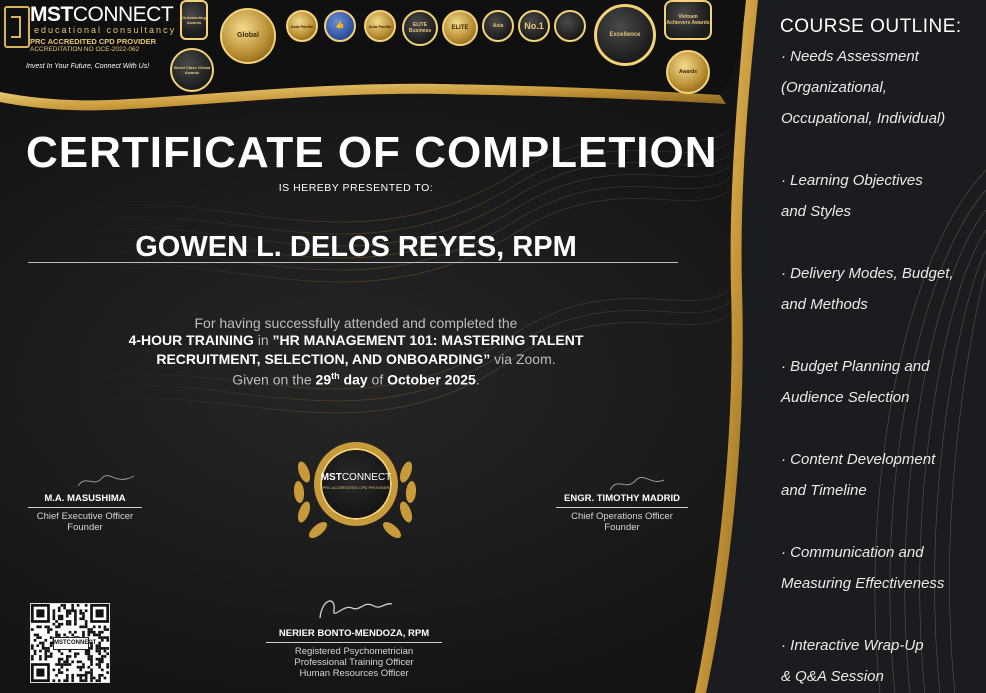 The width and height of the screenshot is (986, 693). Describe the element at coordinates (323, 379) in the screenshot. I see `day-number: 29` at that location.